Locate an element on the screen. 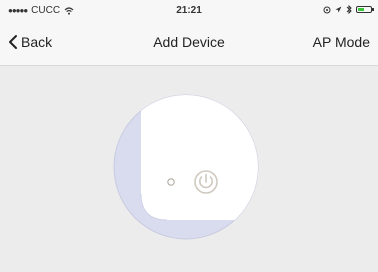 The height and width of the screenshot is (272, 378). bluetooth-icon is located at coordinates (349, 9).